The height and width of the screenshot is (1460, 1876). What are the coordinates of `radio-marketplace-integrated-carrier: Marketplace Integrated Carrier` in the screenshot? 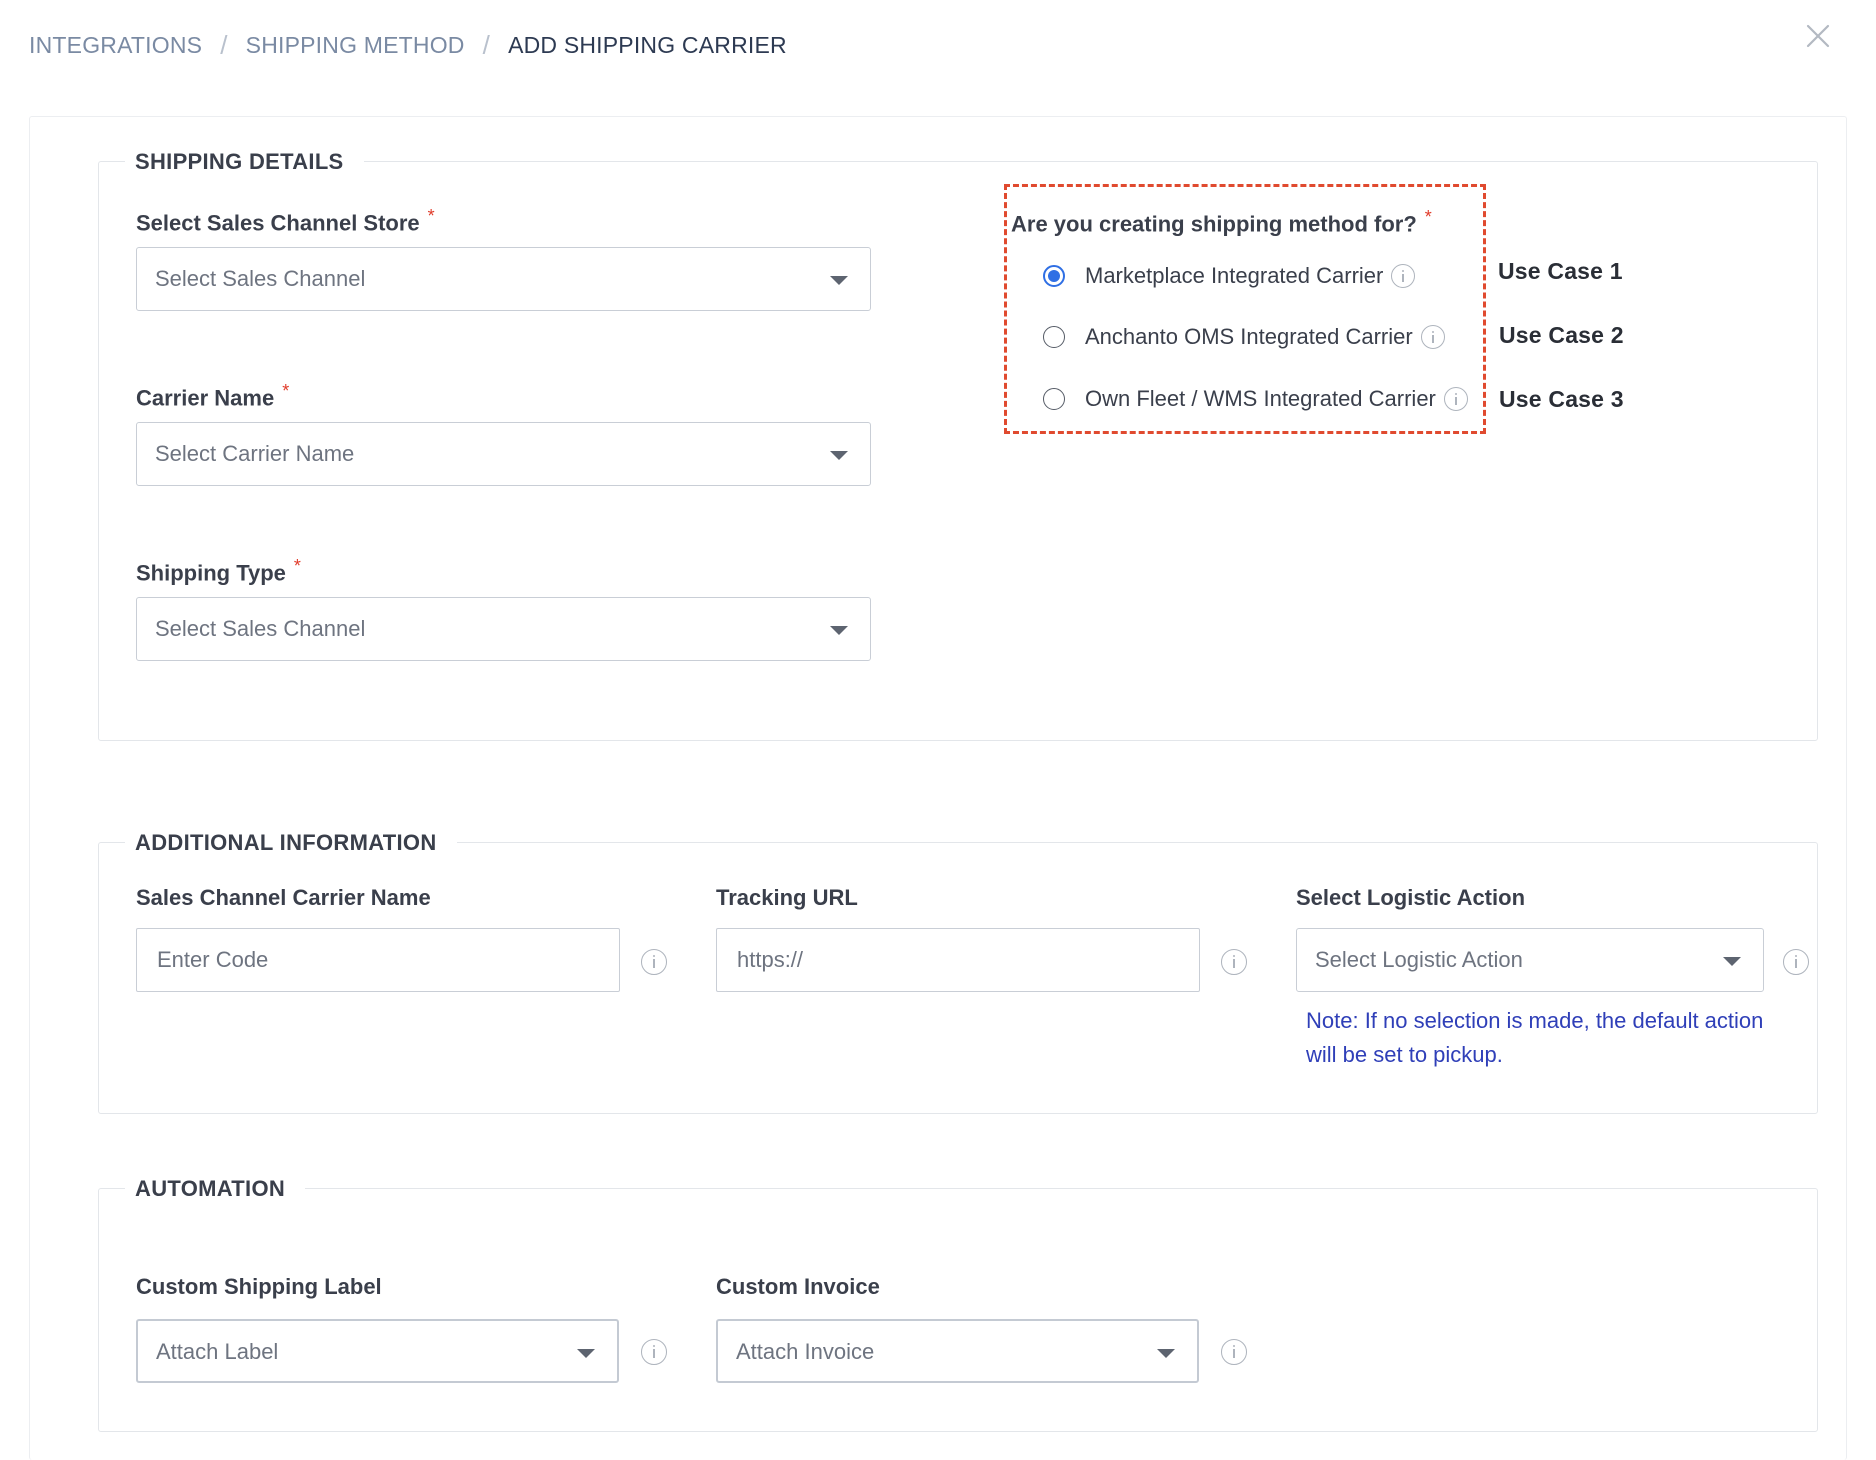 It's located at (1229, 276).